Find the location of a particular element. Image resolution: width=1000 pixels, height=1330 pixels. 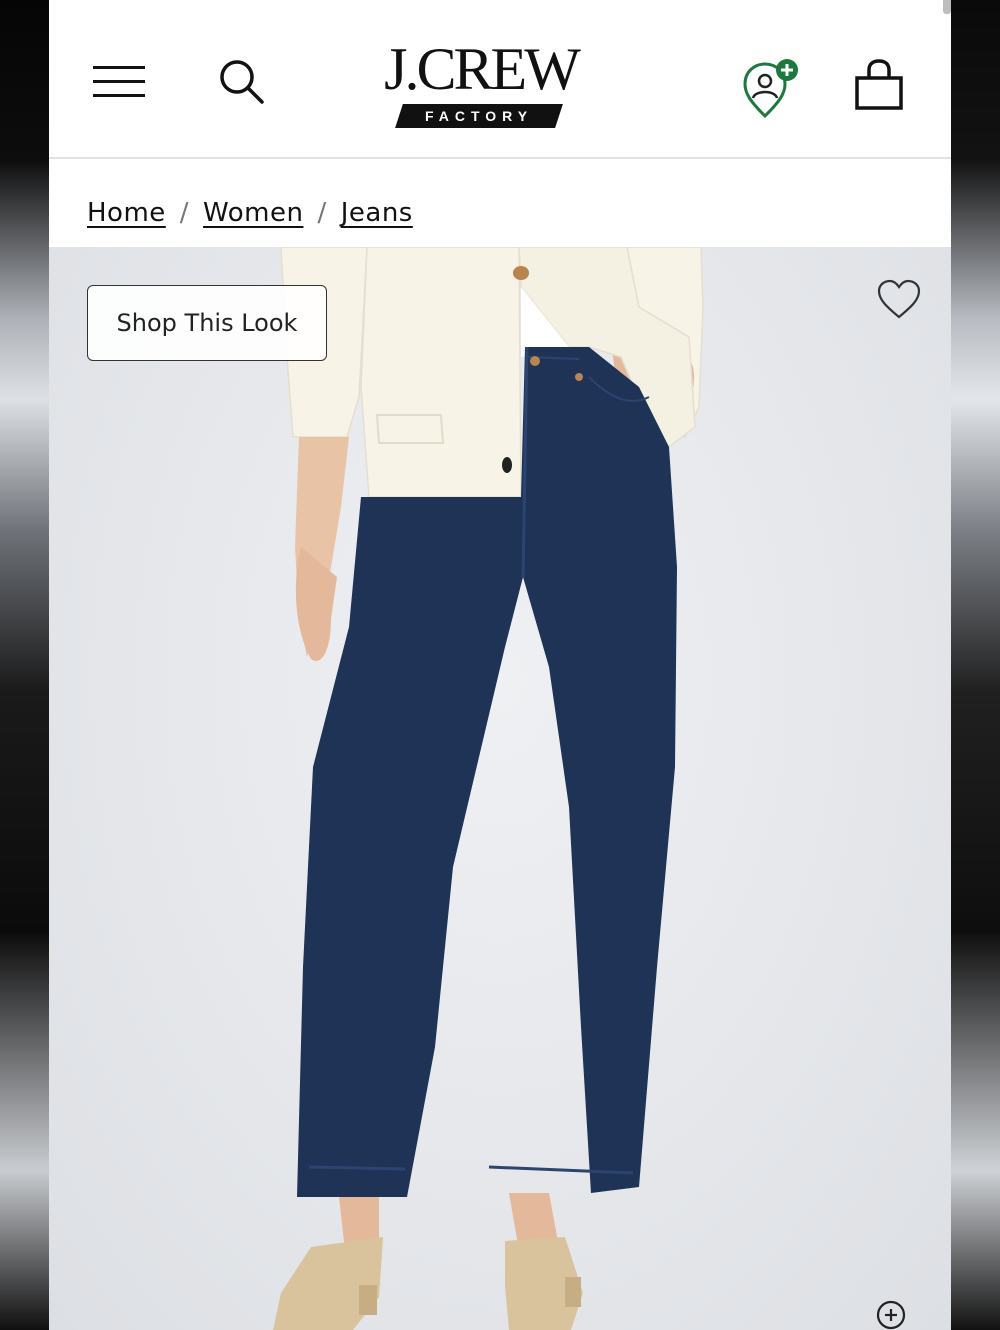

right-backdrop is located at coordinates (975, 665).